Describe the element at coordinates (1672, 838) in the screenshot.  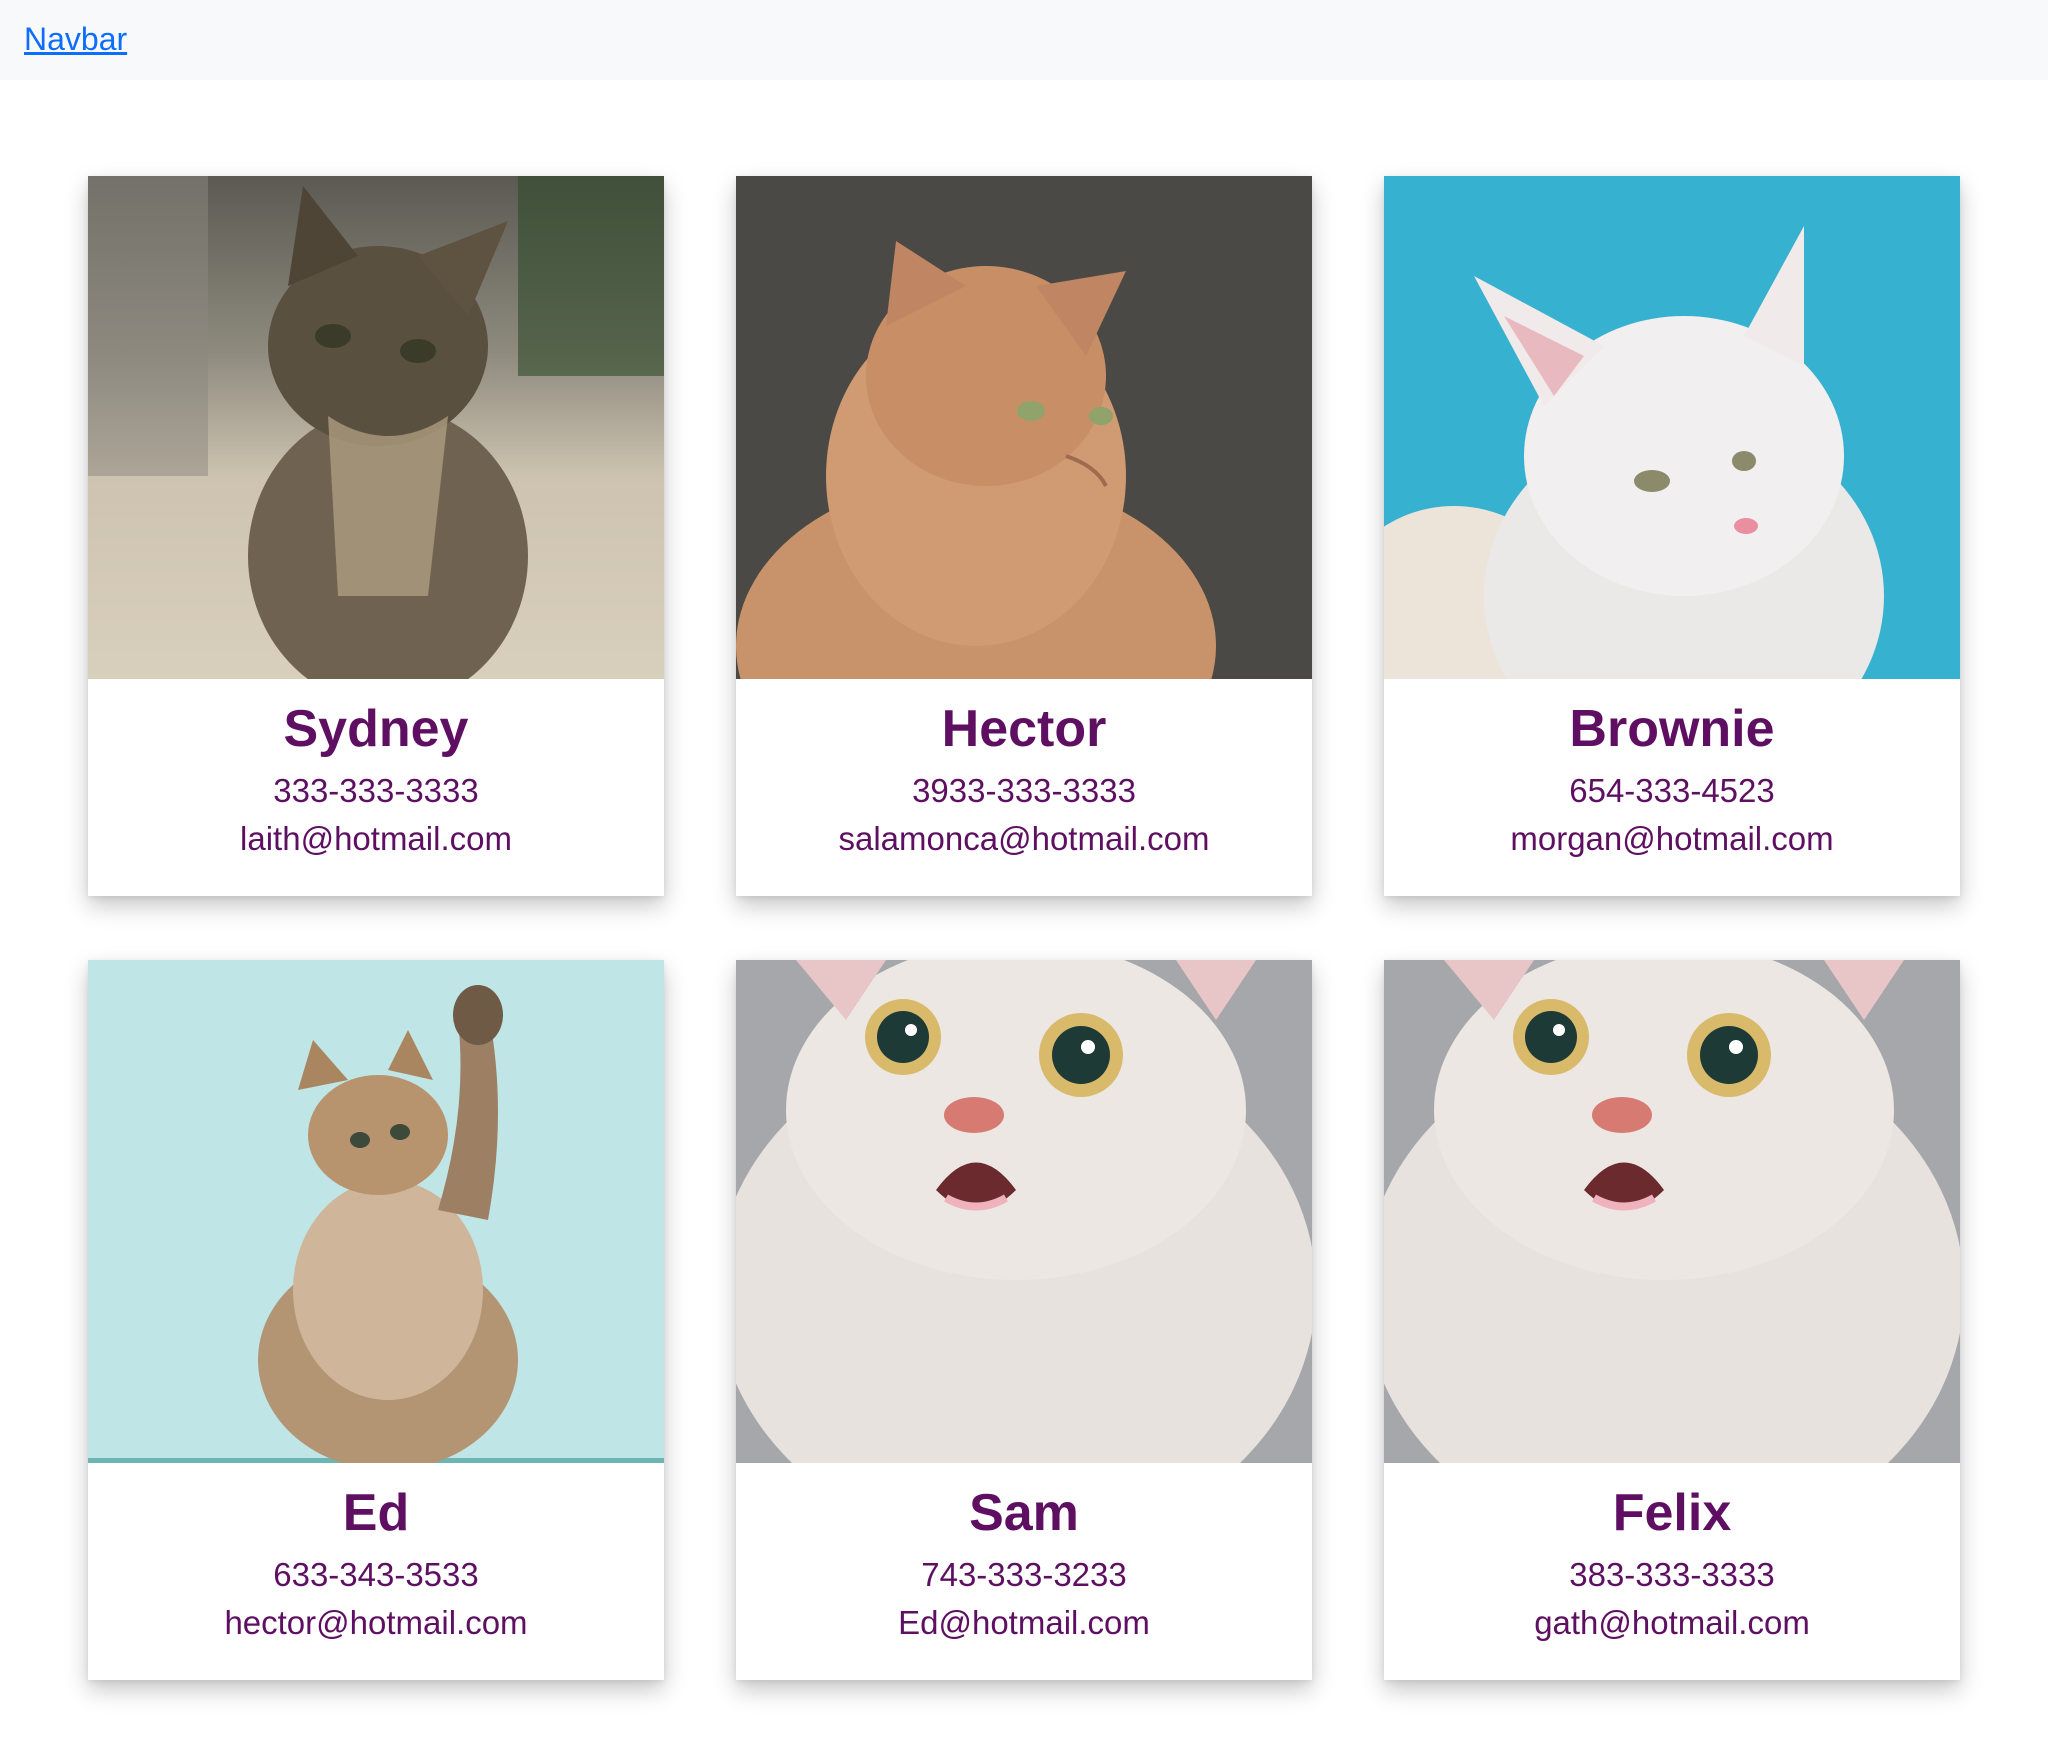
I see `card-email: morgan@hotmail.com` at that location.